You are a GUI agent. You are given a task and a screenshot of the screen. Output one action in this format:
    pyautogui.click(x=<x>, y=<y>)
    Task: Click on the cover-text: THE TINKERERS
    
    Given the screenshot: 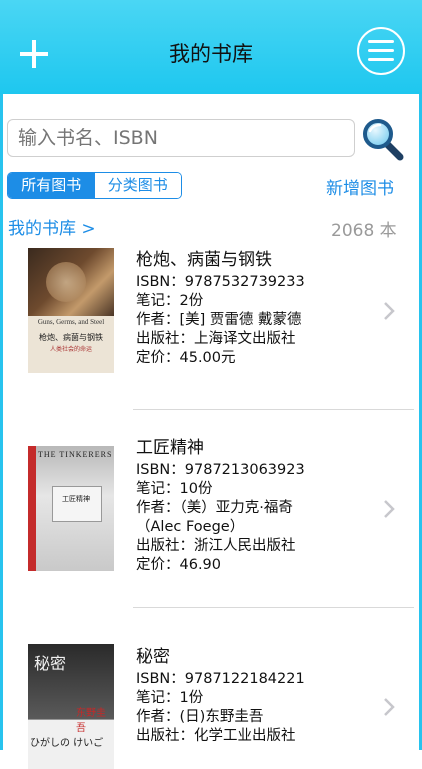 What is the action you would take?
    pyautogui.click(x=75, y=454)
    